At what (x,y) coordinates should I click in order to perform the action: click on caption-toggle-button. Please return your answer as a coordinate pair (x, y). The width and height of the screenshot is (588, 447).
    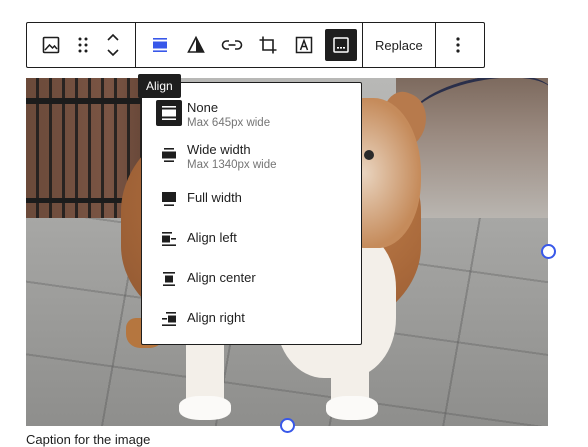
    Looking at the image, I should click on (341, 45).